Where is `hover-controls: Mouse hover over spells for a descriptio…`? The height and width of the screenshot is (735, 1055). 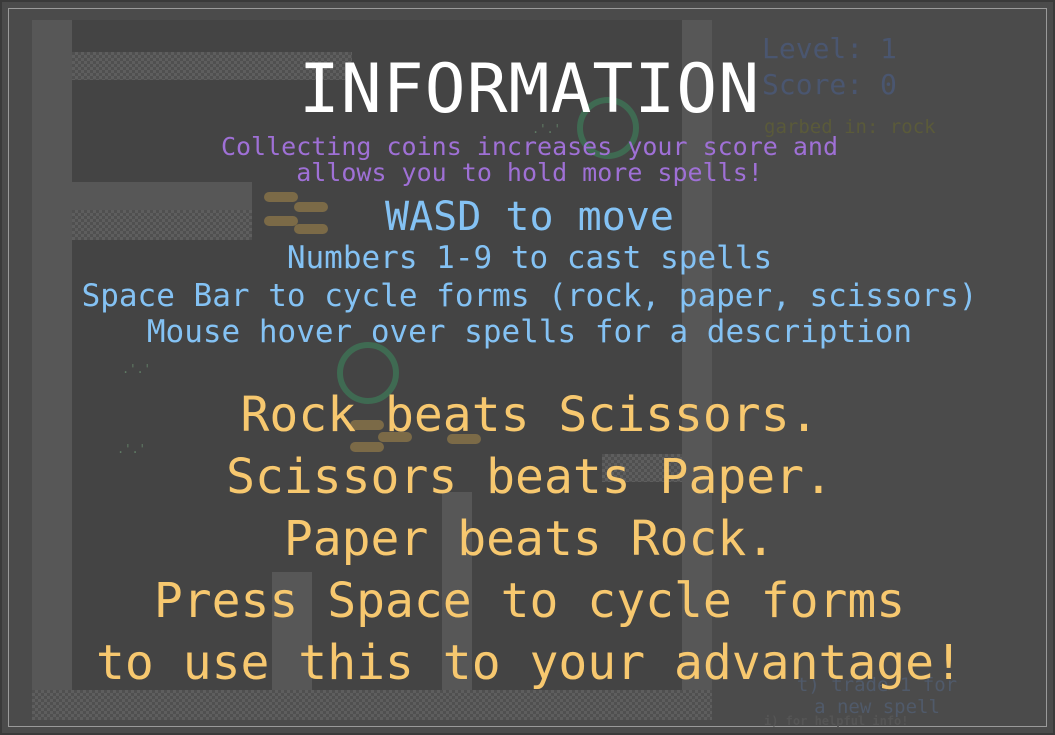
hover-controls: Mouse hover over spells for a descriptio… is located at coordinates (529, 332).